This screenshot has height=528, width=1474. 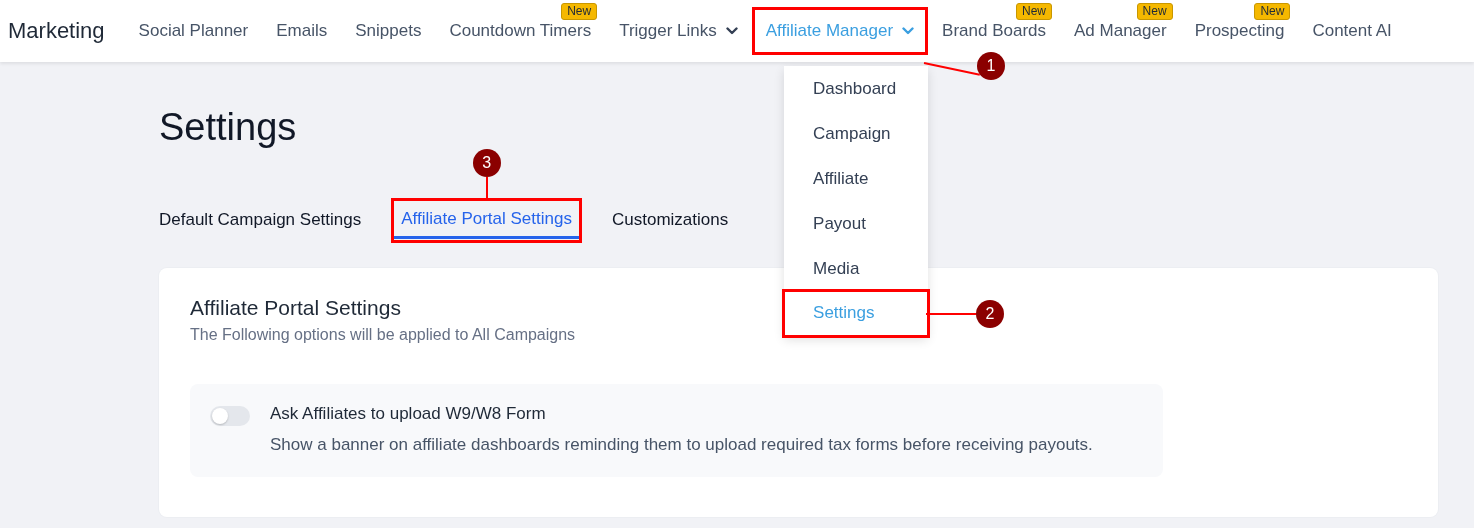 I want to click on menu-item: Media, so click(x=856, y=268).